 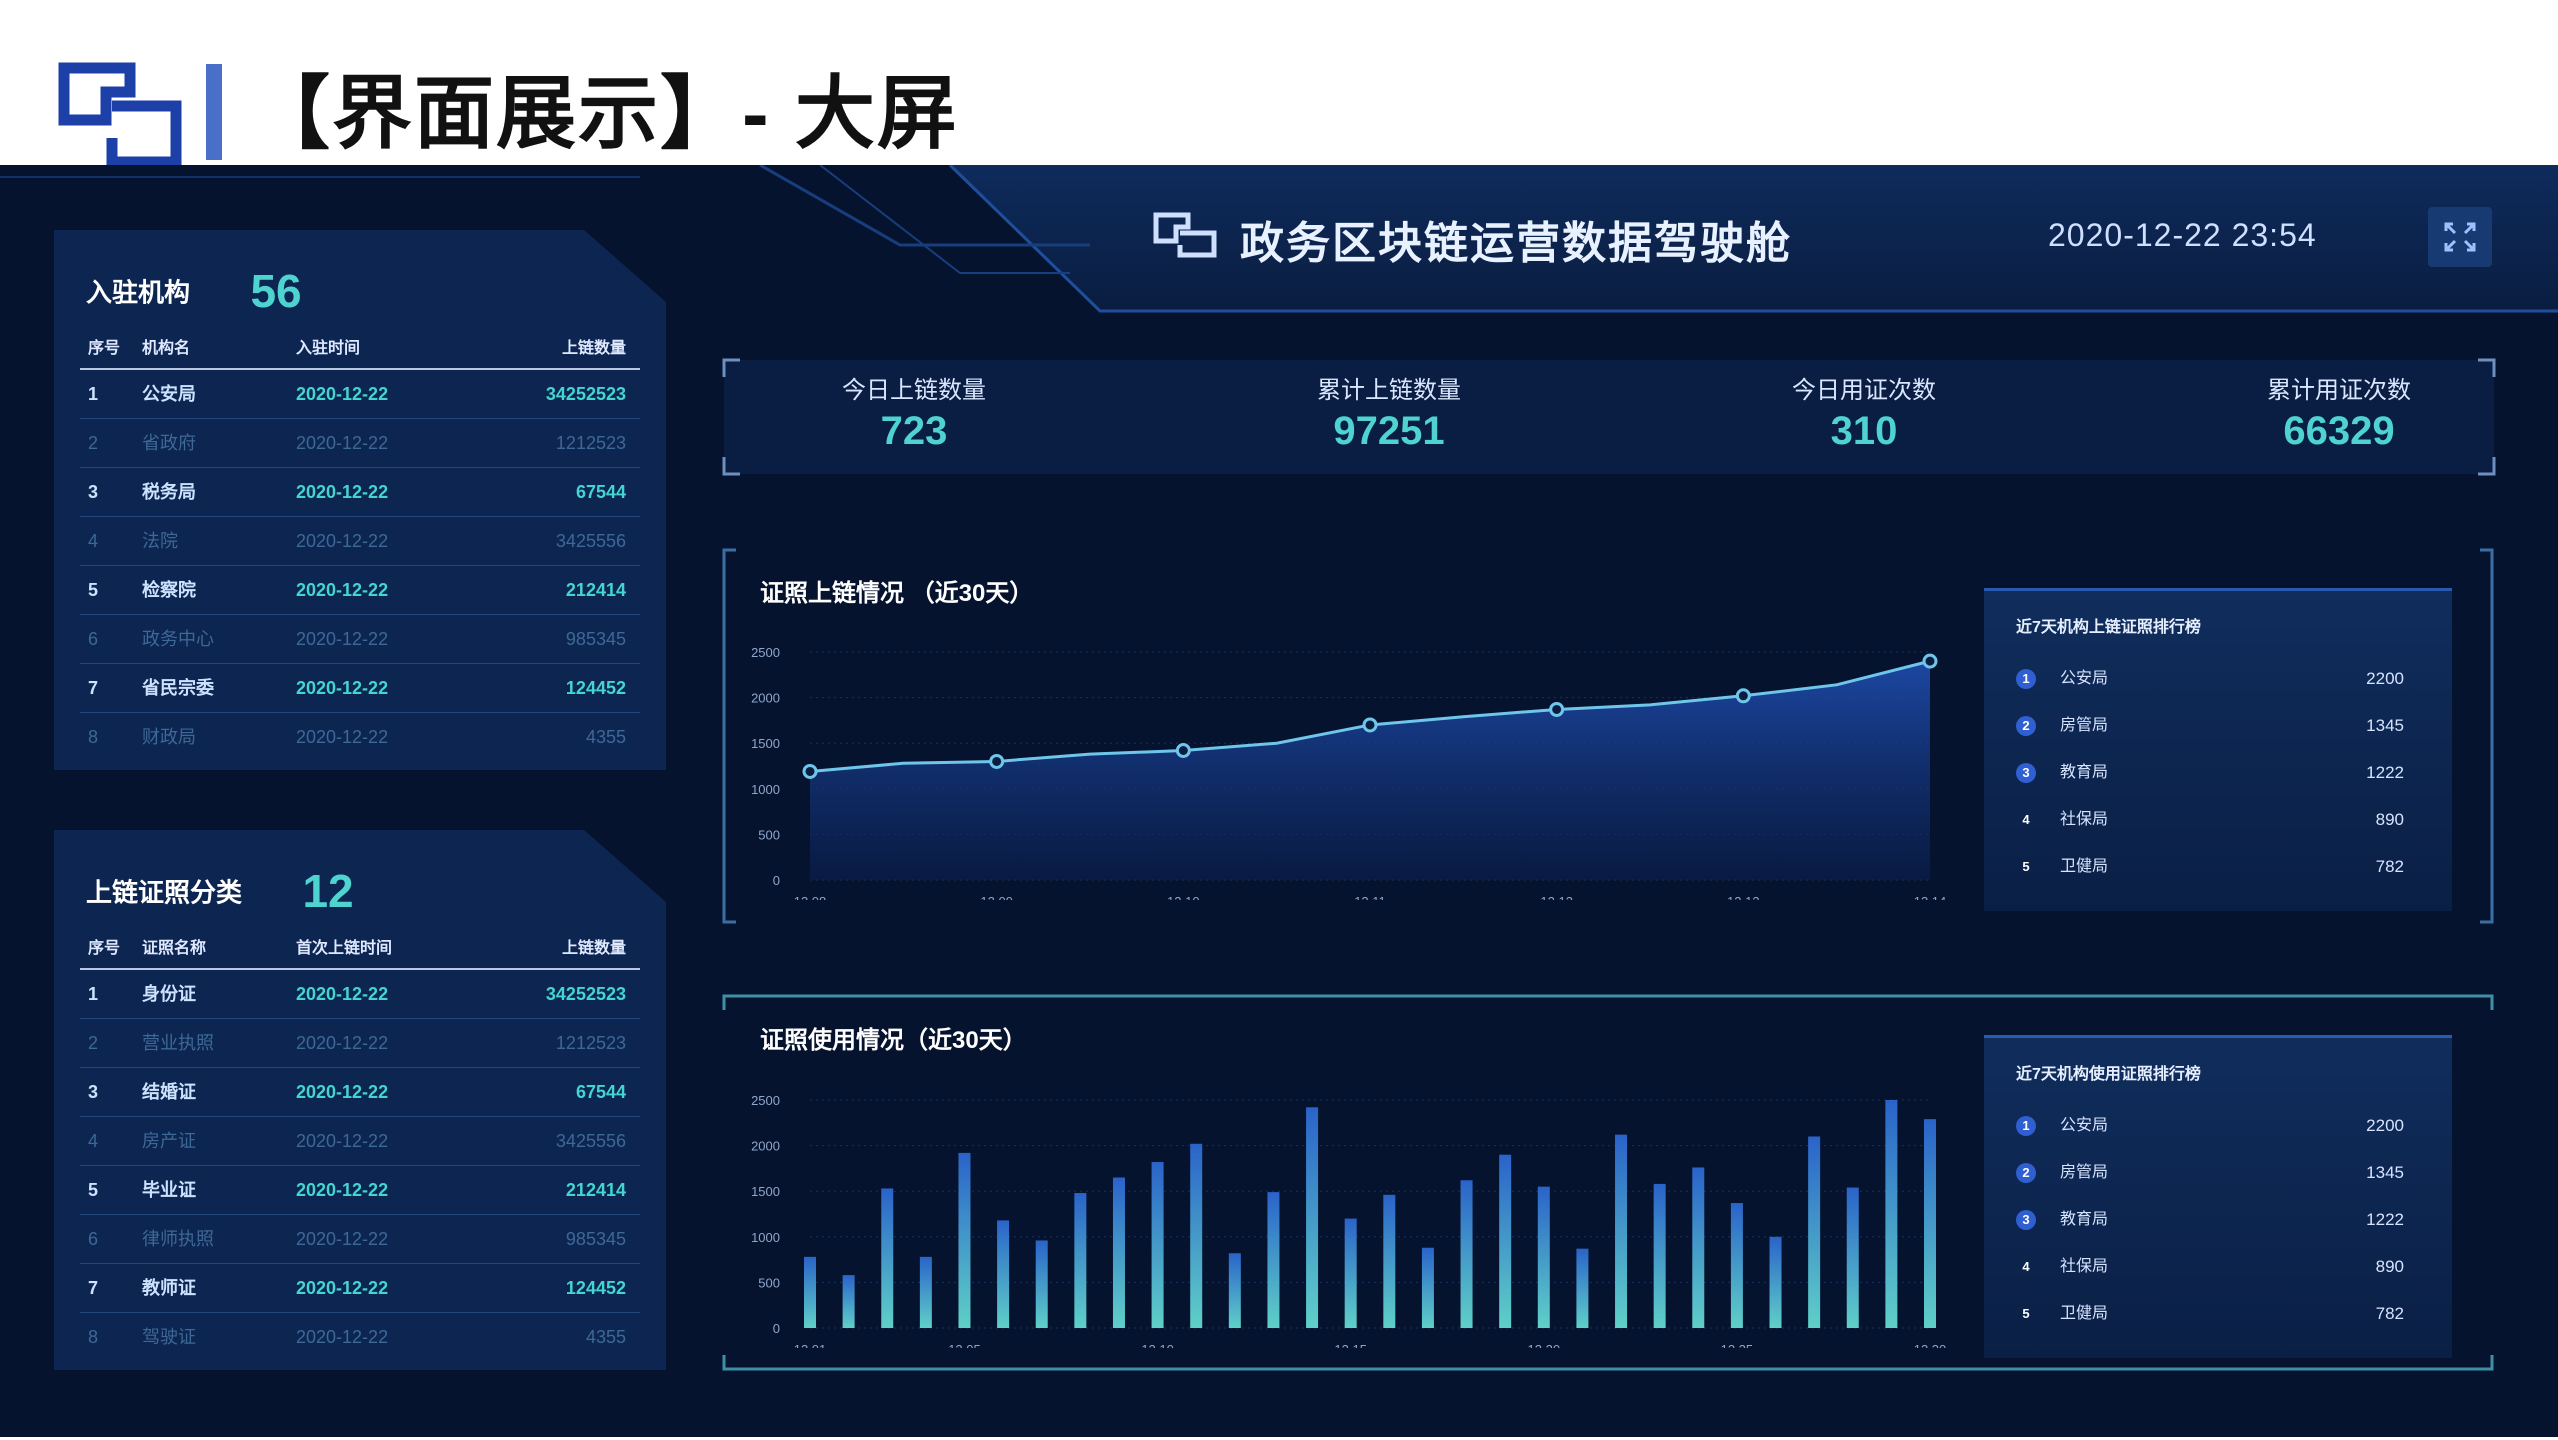 What do you see at coordinates (2182, 235) in the screenshot?
I see `header-datetime: 2020-12-22 23:54` at bounding box center [2182, 235].